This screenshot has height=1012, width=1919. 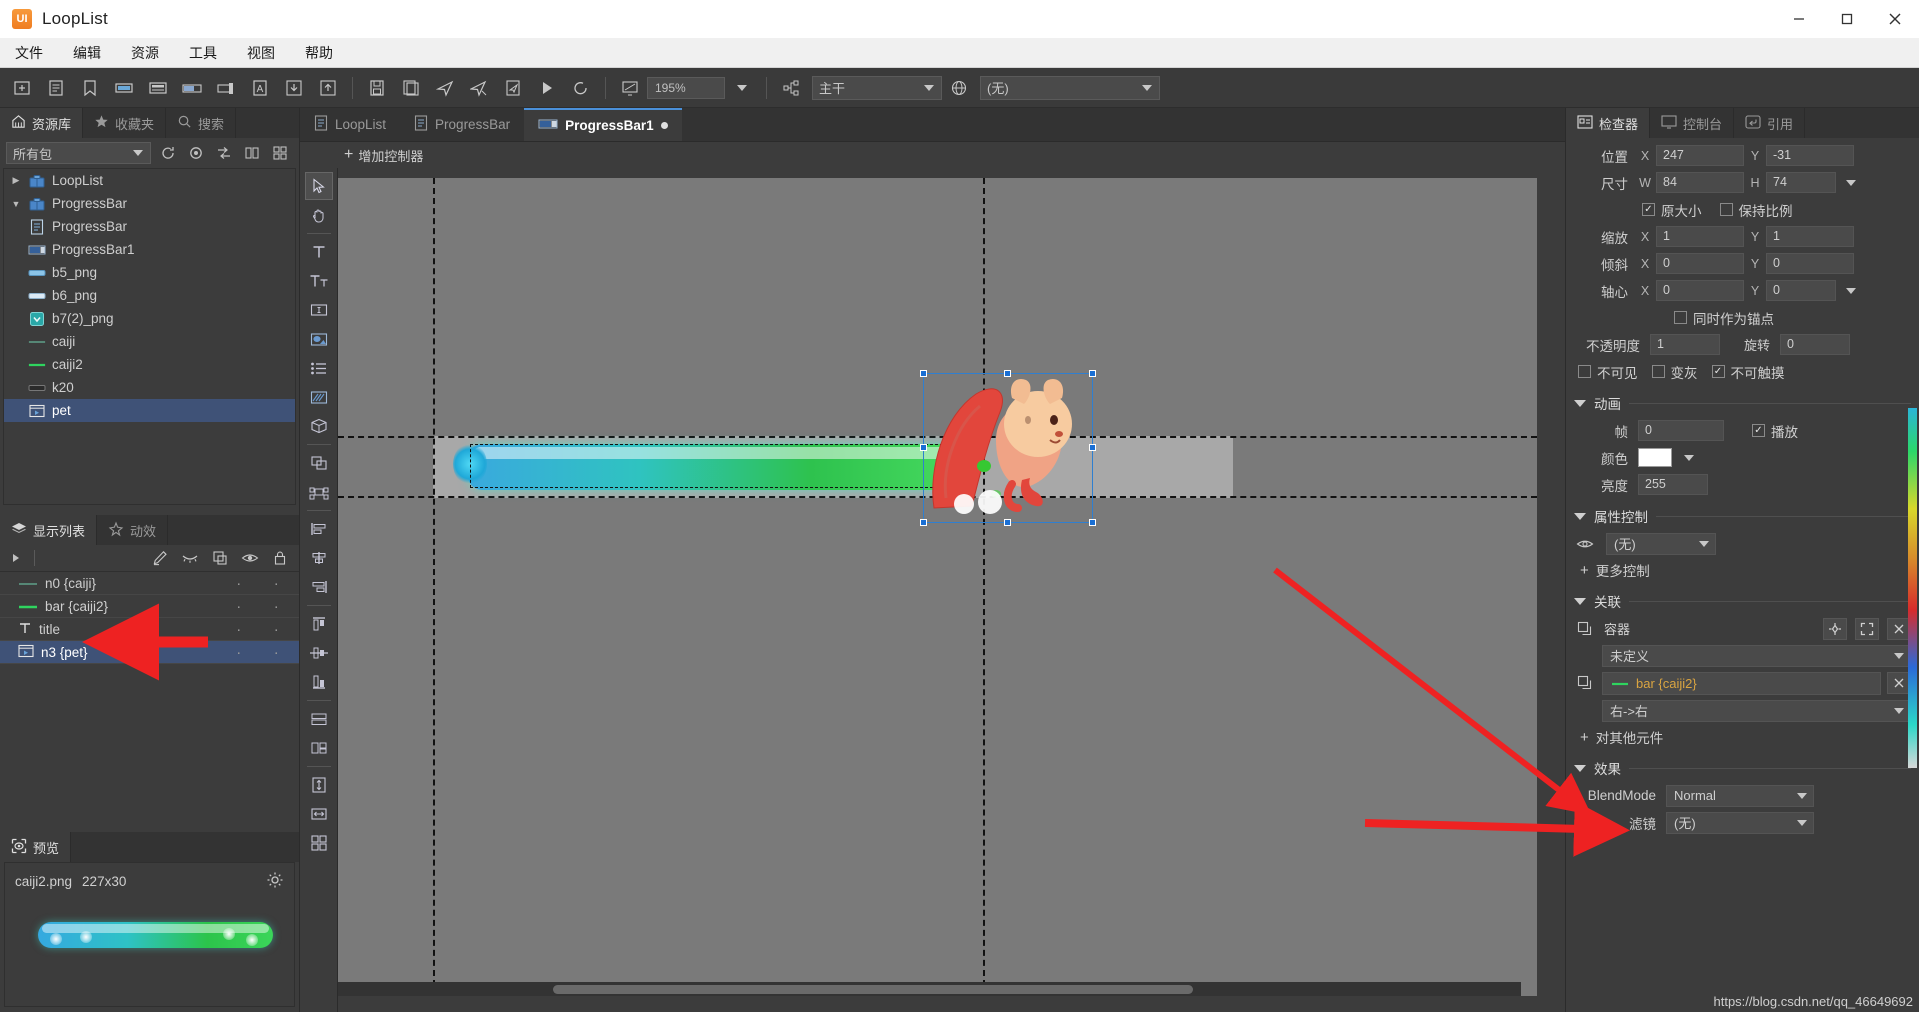 I want to click on input-tool-icon, so click(x=319, y=310).